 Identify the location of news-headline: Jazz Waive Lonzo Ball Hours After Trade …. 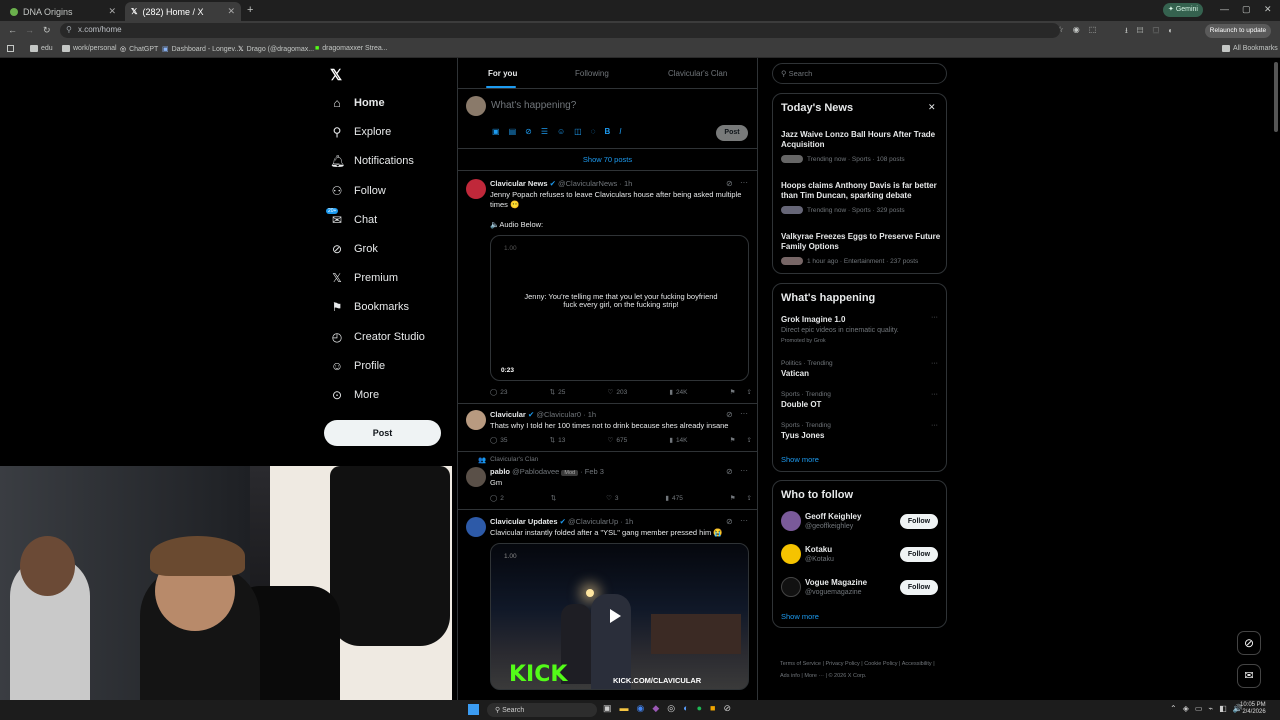
(861, 140).